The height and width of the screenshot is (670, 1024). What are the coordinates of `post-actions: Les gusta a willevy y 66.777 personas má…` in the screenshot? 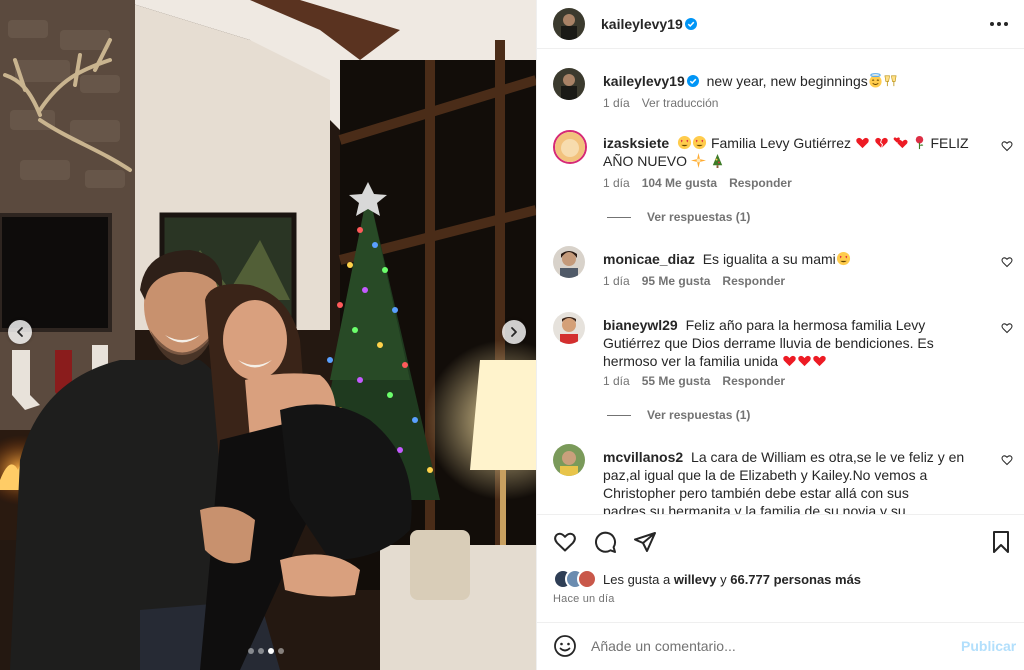 It's located at (780, 568).